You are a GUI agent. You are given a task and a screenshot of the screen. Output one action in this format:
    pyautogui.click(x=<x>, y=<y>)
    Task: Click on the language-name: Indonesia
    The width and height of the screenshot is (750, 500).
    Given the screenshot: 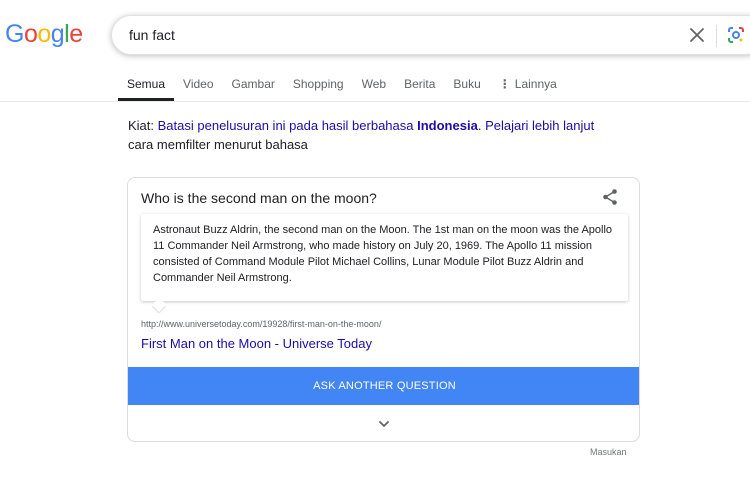 What is the action you would take?
    pyautogui.click(x=447, y=125)
    